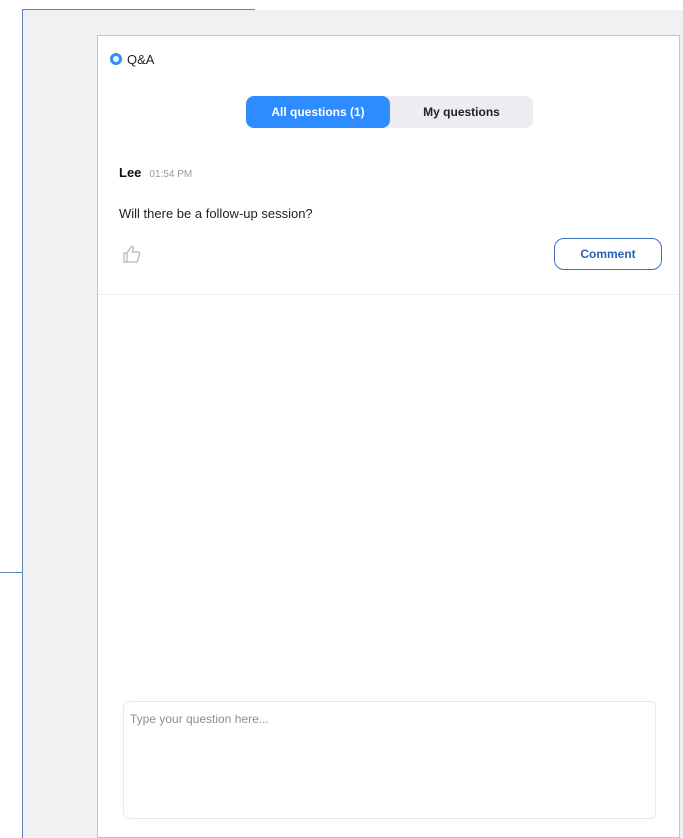 This screenshot has width=683, height=838. I want to click on panel-header: Q&A, so click(132, 59).